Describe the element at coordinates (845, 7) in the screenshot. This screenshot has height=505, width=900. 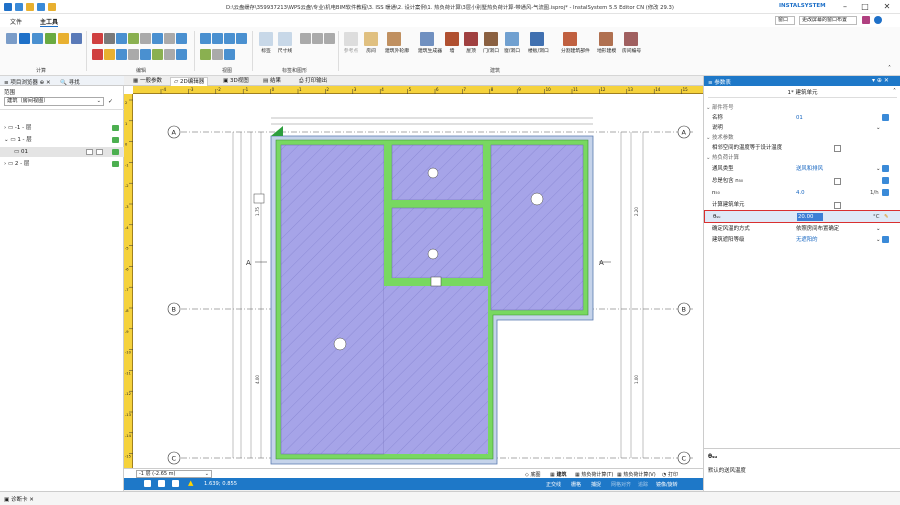
I see `minimize-icon: –` at that location.